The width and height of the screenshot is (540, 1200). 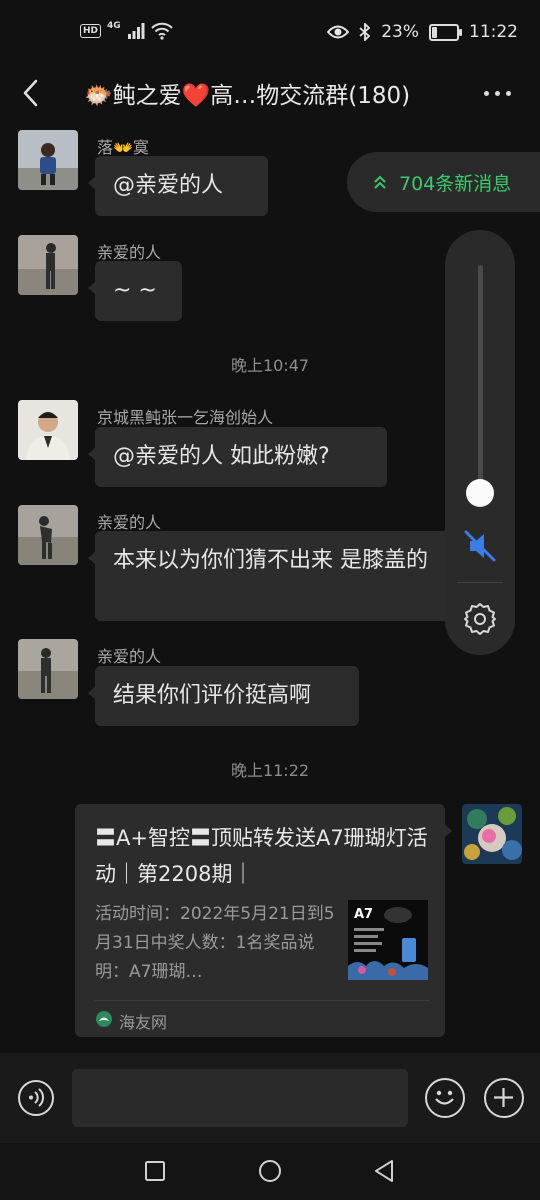 What do you see at coordinates (91, 31) in the screenshot?
I see `hd-indicator: HD` at bounding box center [91, 31].